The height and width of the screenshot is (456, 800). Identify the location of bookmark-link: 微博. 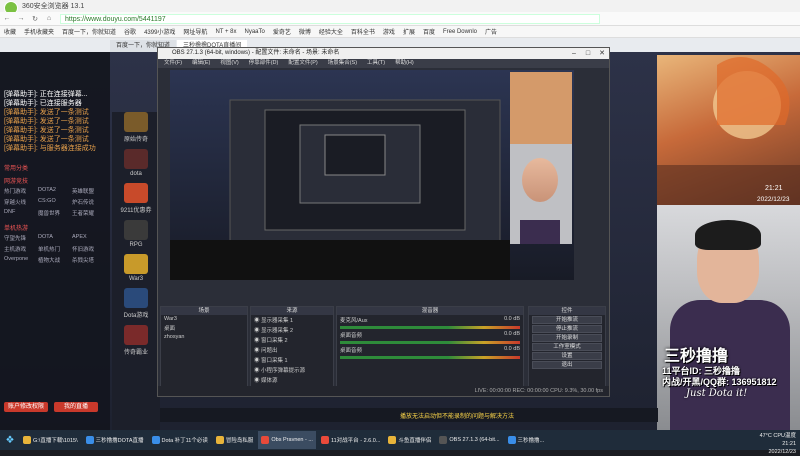
(305, 31).